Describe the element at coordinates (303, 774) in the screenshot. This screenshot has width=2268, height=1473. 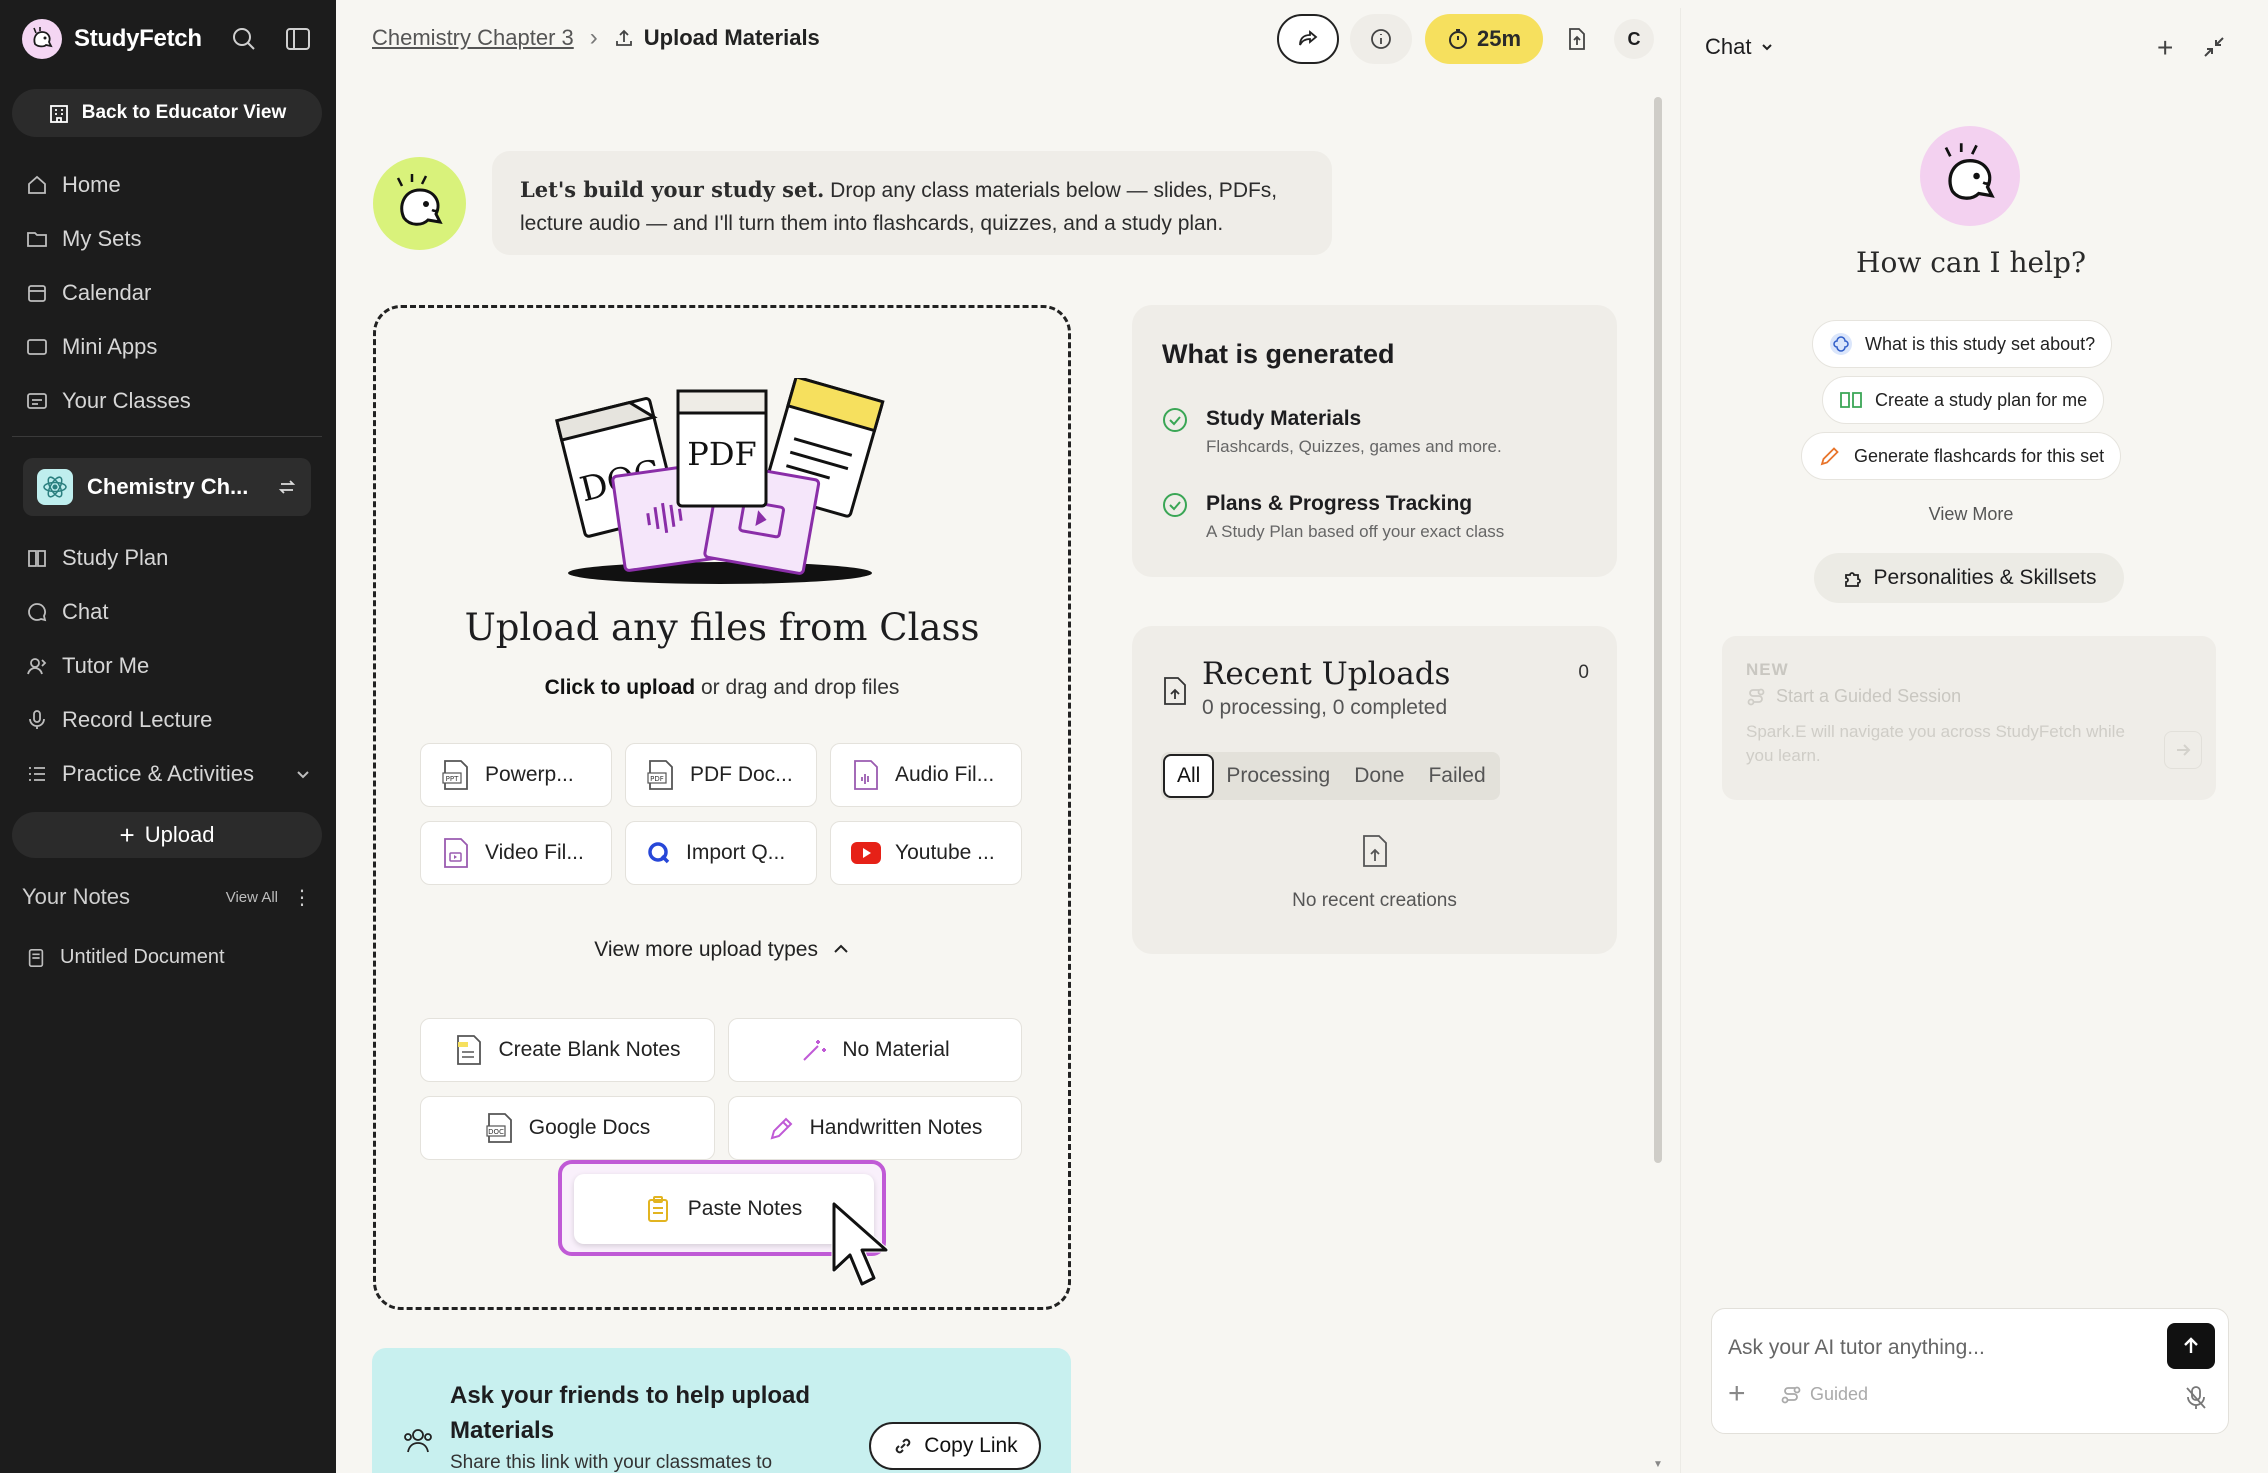
I see `chevron-down-icon` at that location.